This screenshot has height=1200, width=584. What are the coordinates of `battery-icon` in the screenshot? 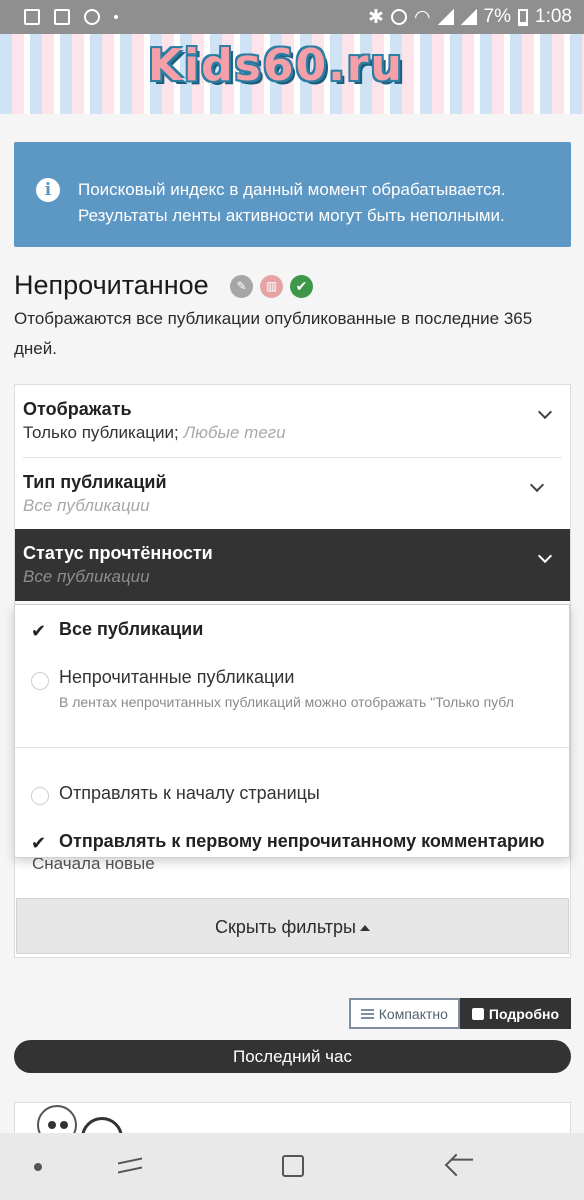 It's located at (523, 17).